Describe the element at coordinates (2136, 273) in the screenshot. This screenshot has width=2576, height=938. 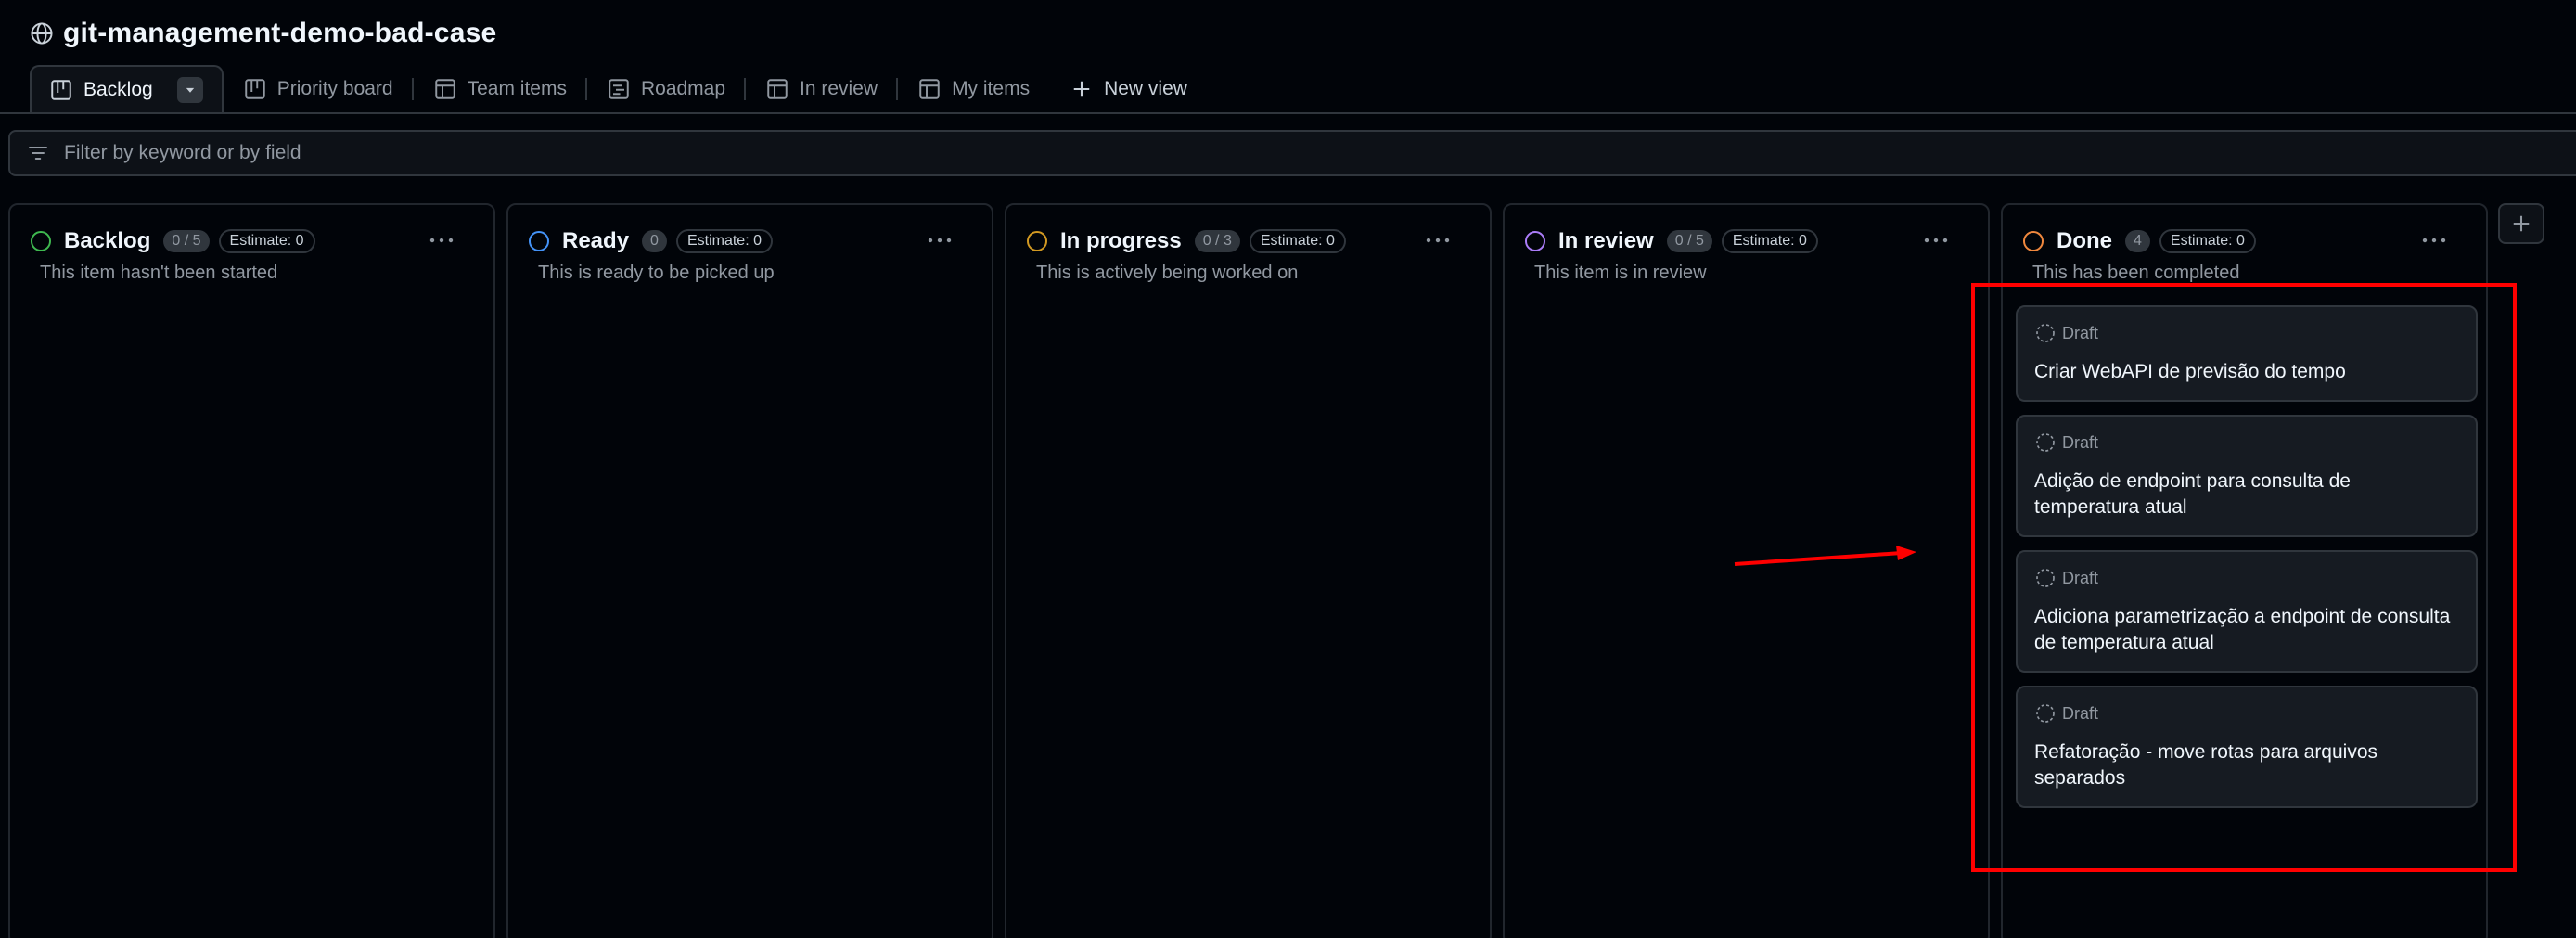
I see `column-description: This has been completed` at that location.